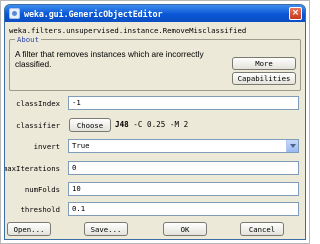 The image size is (320, 244). I want to click on classifier-label: classifier, so click(38, 125).